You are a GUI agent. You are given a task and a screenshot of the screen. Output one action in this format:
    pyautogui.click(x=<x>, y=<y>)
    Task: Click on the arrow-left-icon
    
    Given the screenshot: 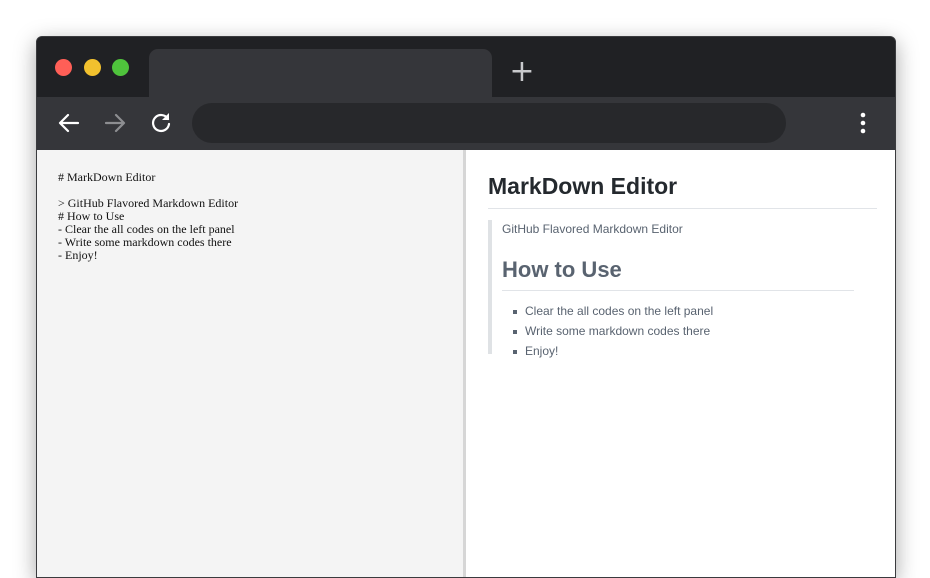 What is the action you would take?
    pyautogui.click(x=69, y=123)
    